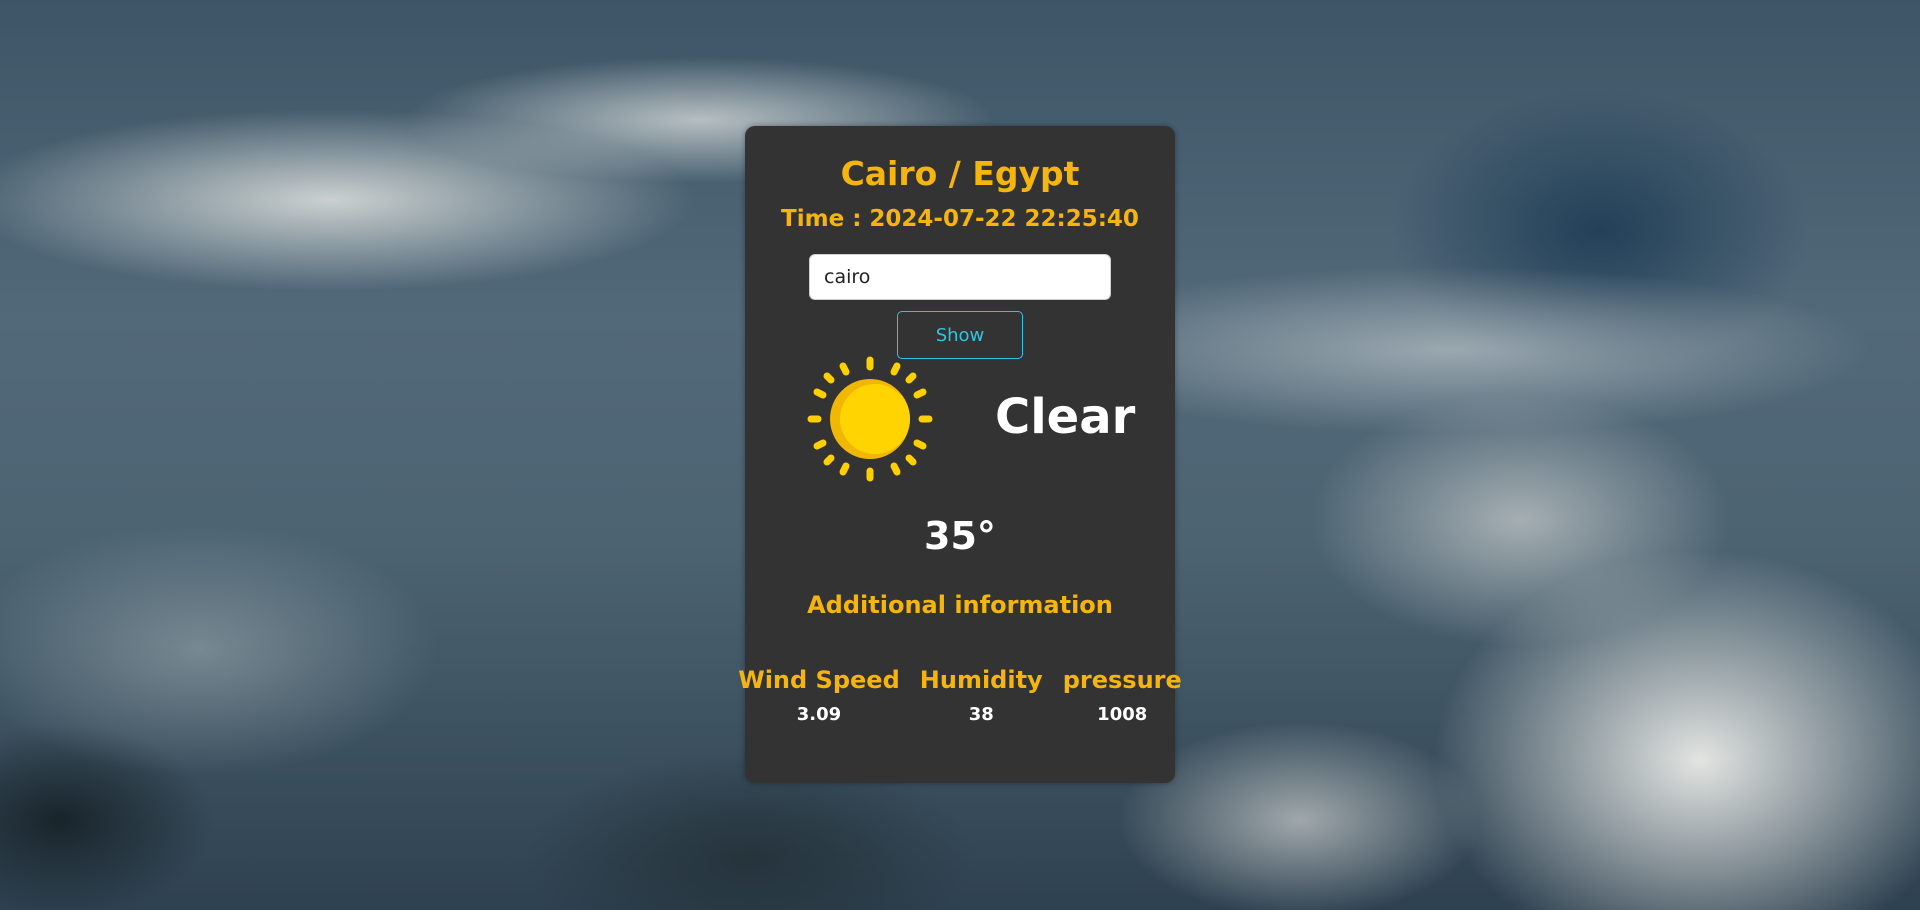 Image resolution: width=1920 pixels, height=910 pixels. What do you see at coordinates (960, 536) in the screenshot?
I see `temperature: 35°` at bounding box center [960, 536].